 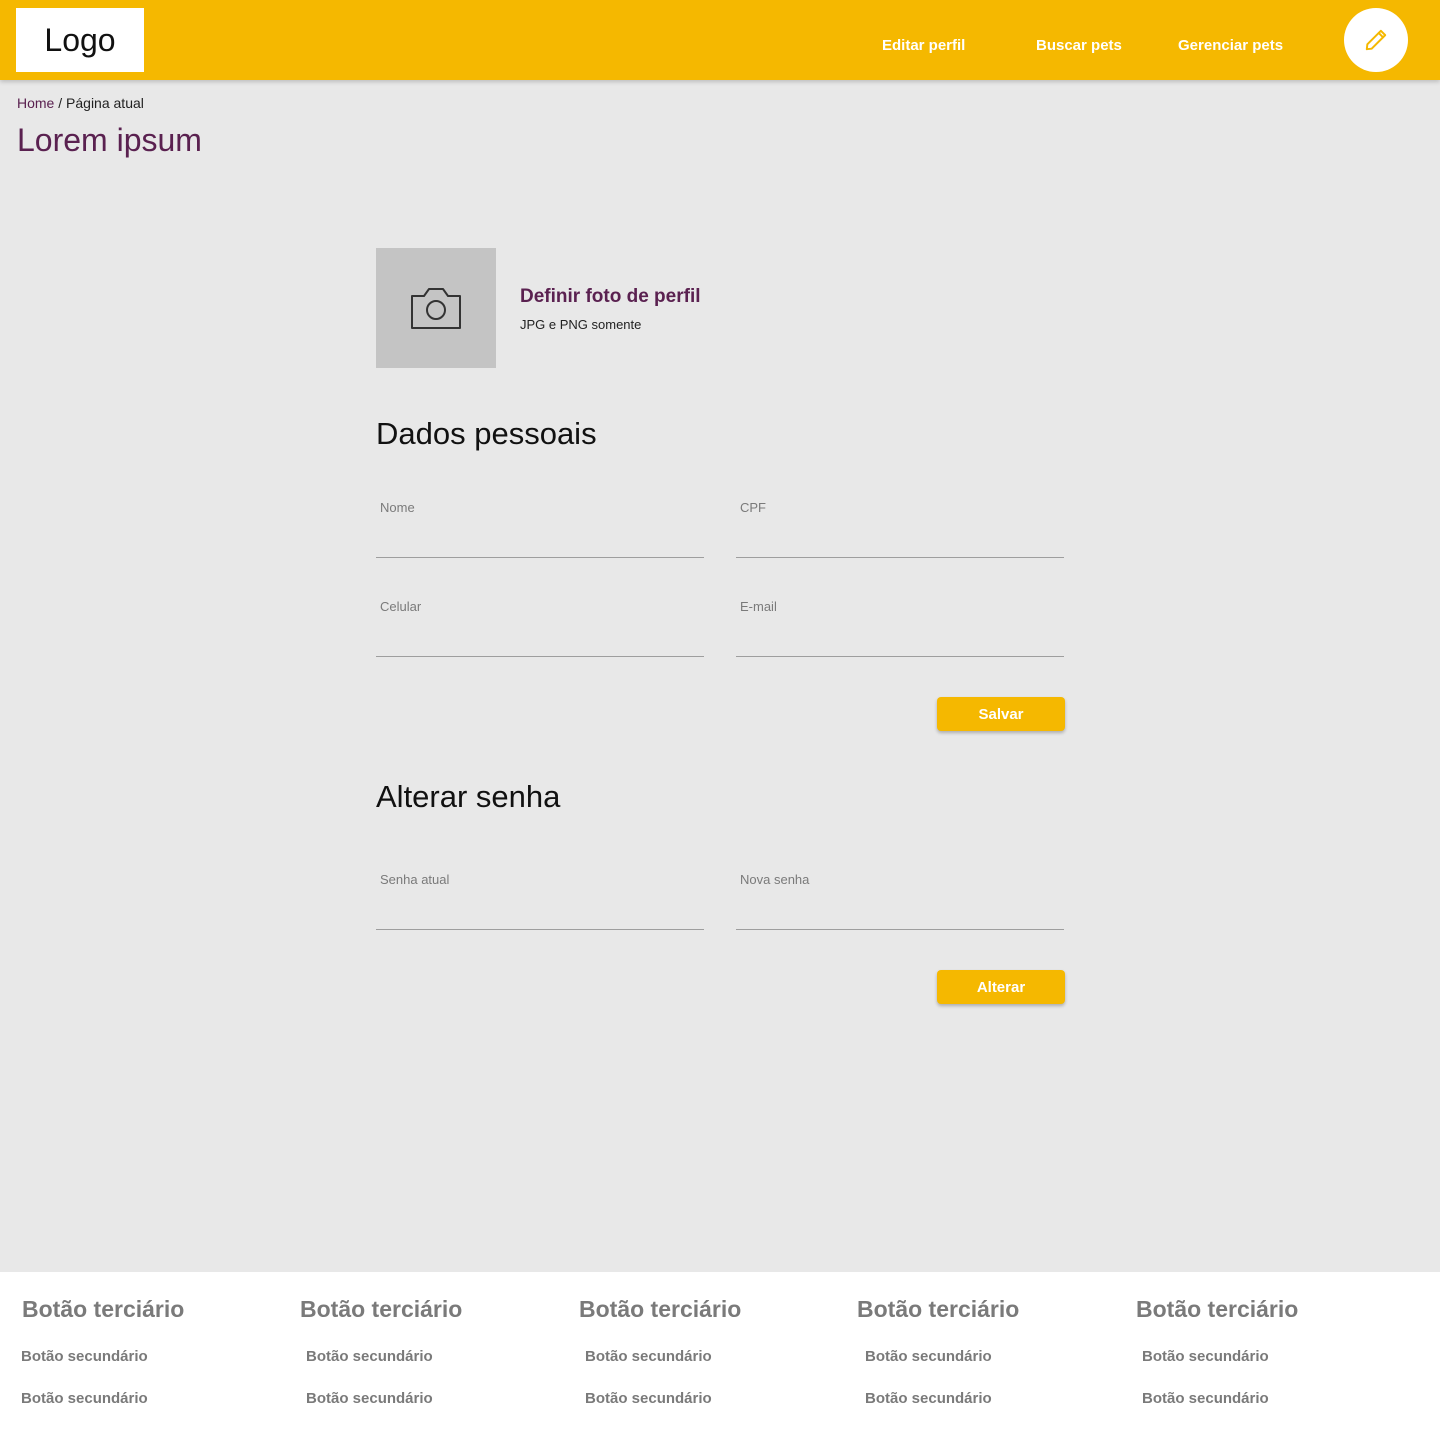 I want to click on breadcrumb: Home / Página atual, so click(x=80, y=103).